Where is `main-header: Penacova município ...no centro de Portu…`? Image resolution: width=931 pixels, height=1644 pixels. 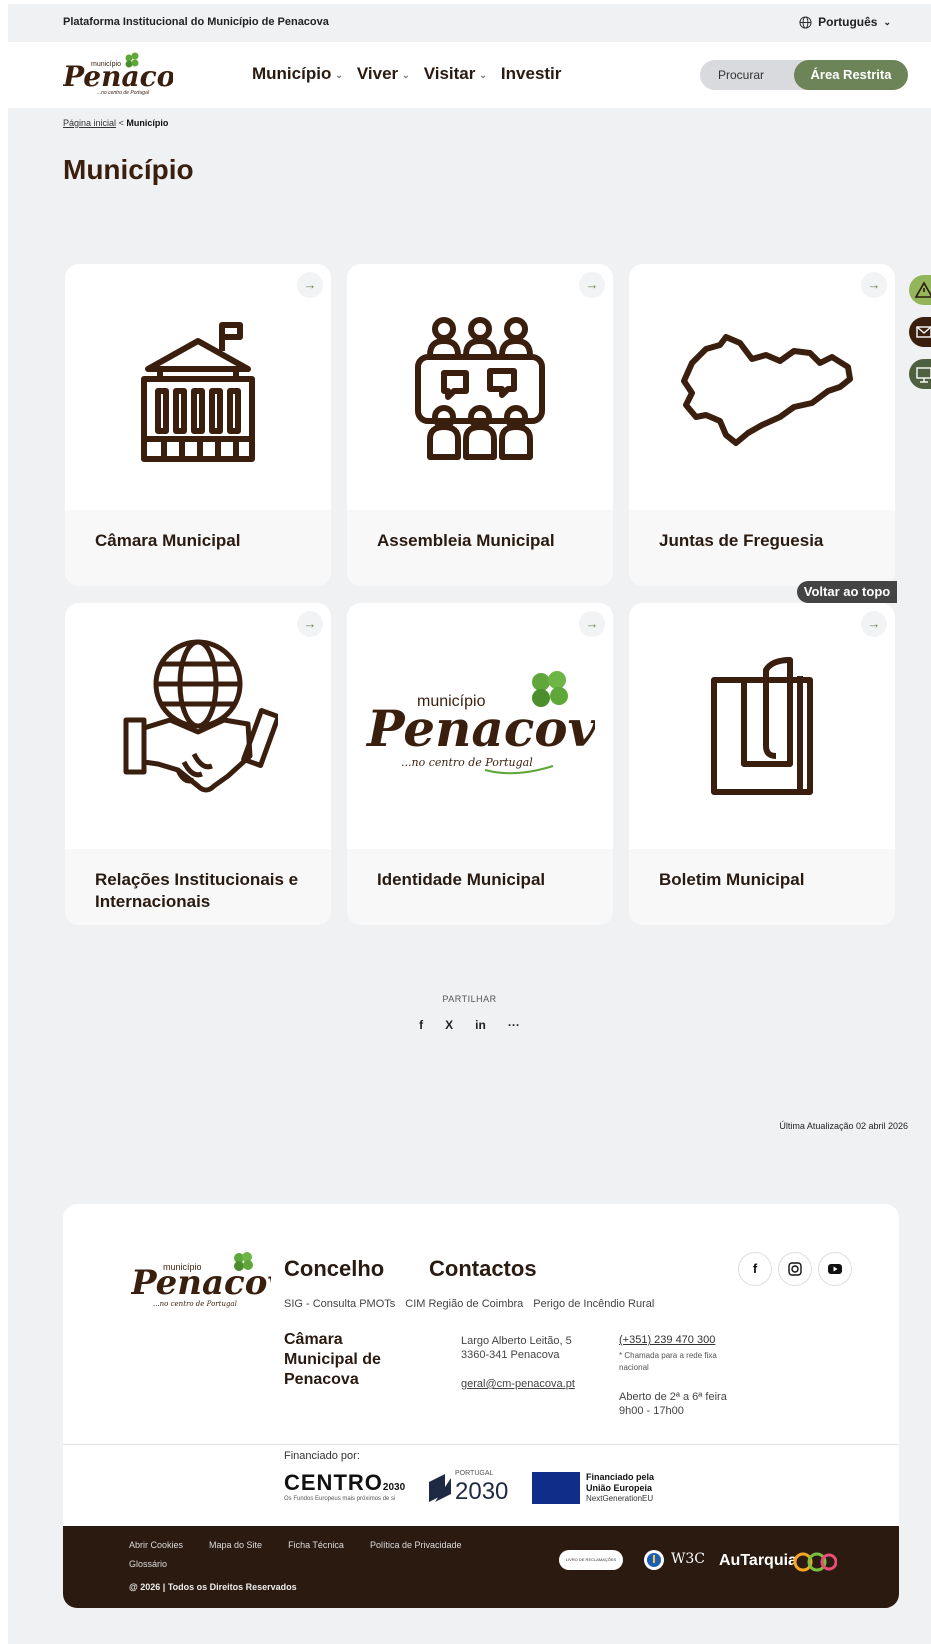
main-header: Penacova município ...no centro de Portu… is located at coordinates (469, 75).